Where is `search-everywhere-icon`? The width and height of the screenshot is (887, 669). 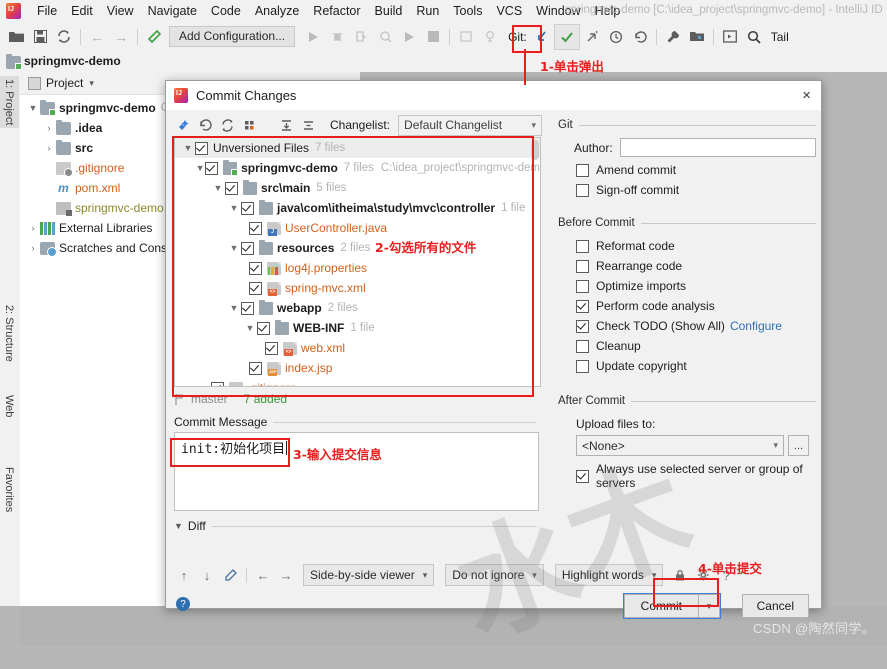 search-everywhere-icon is located at coordinates (754, 37).